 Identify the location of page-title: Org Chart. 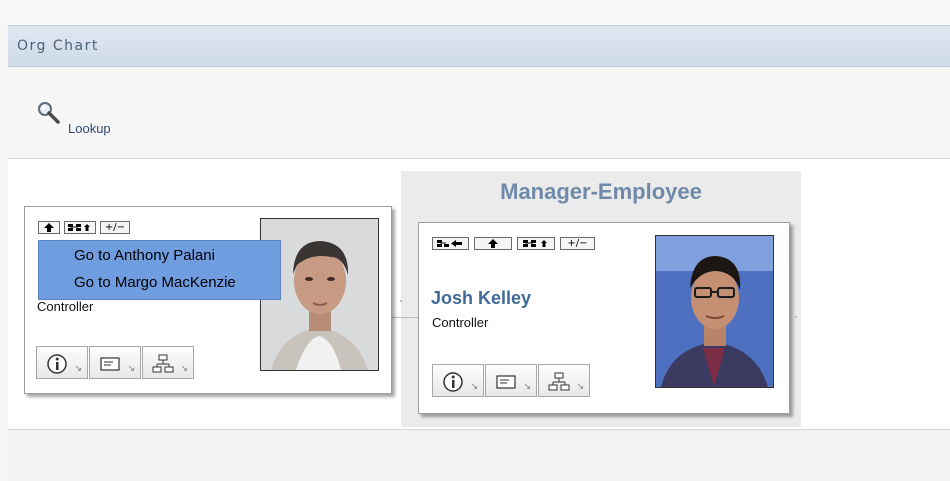
(58, 46).